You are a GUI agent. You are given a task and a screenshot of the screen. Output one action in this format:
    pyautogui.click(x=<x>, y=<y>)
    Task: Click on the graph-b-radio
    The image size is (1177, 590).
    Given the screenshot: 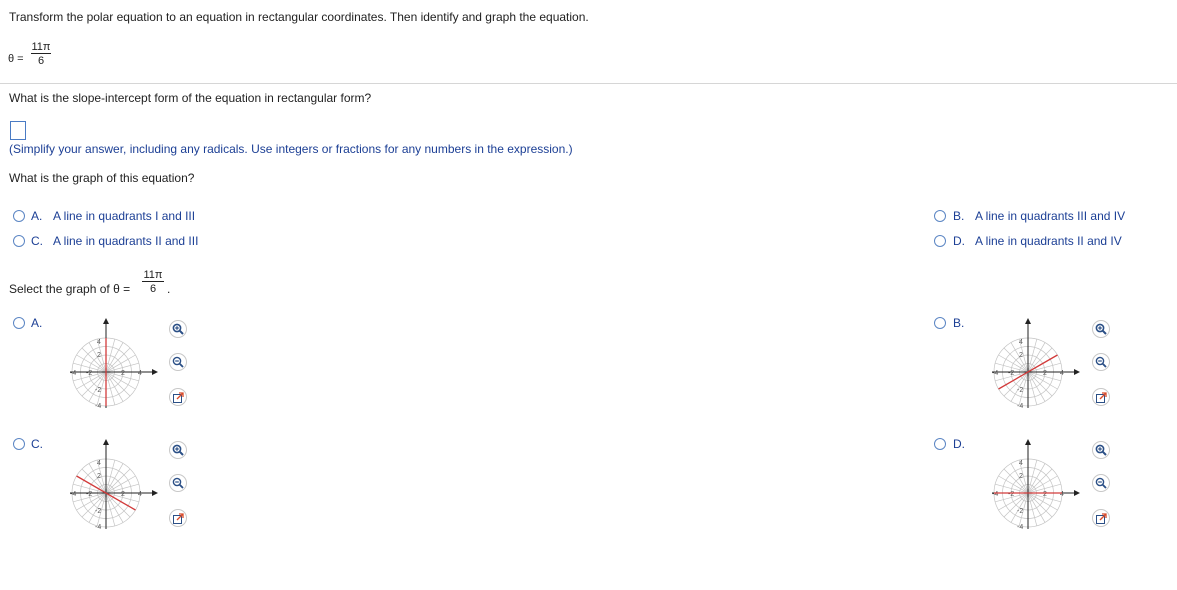 What is the action you would take?
    pyautogui.click(x=940, y=323)
    